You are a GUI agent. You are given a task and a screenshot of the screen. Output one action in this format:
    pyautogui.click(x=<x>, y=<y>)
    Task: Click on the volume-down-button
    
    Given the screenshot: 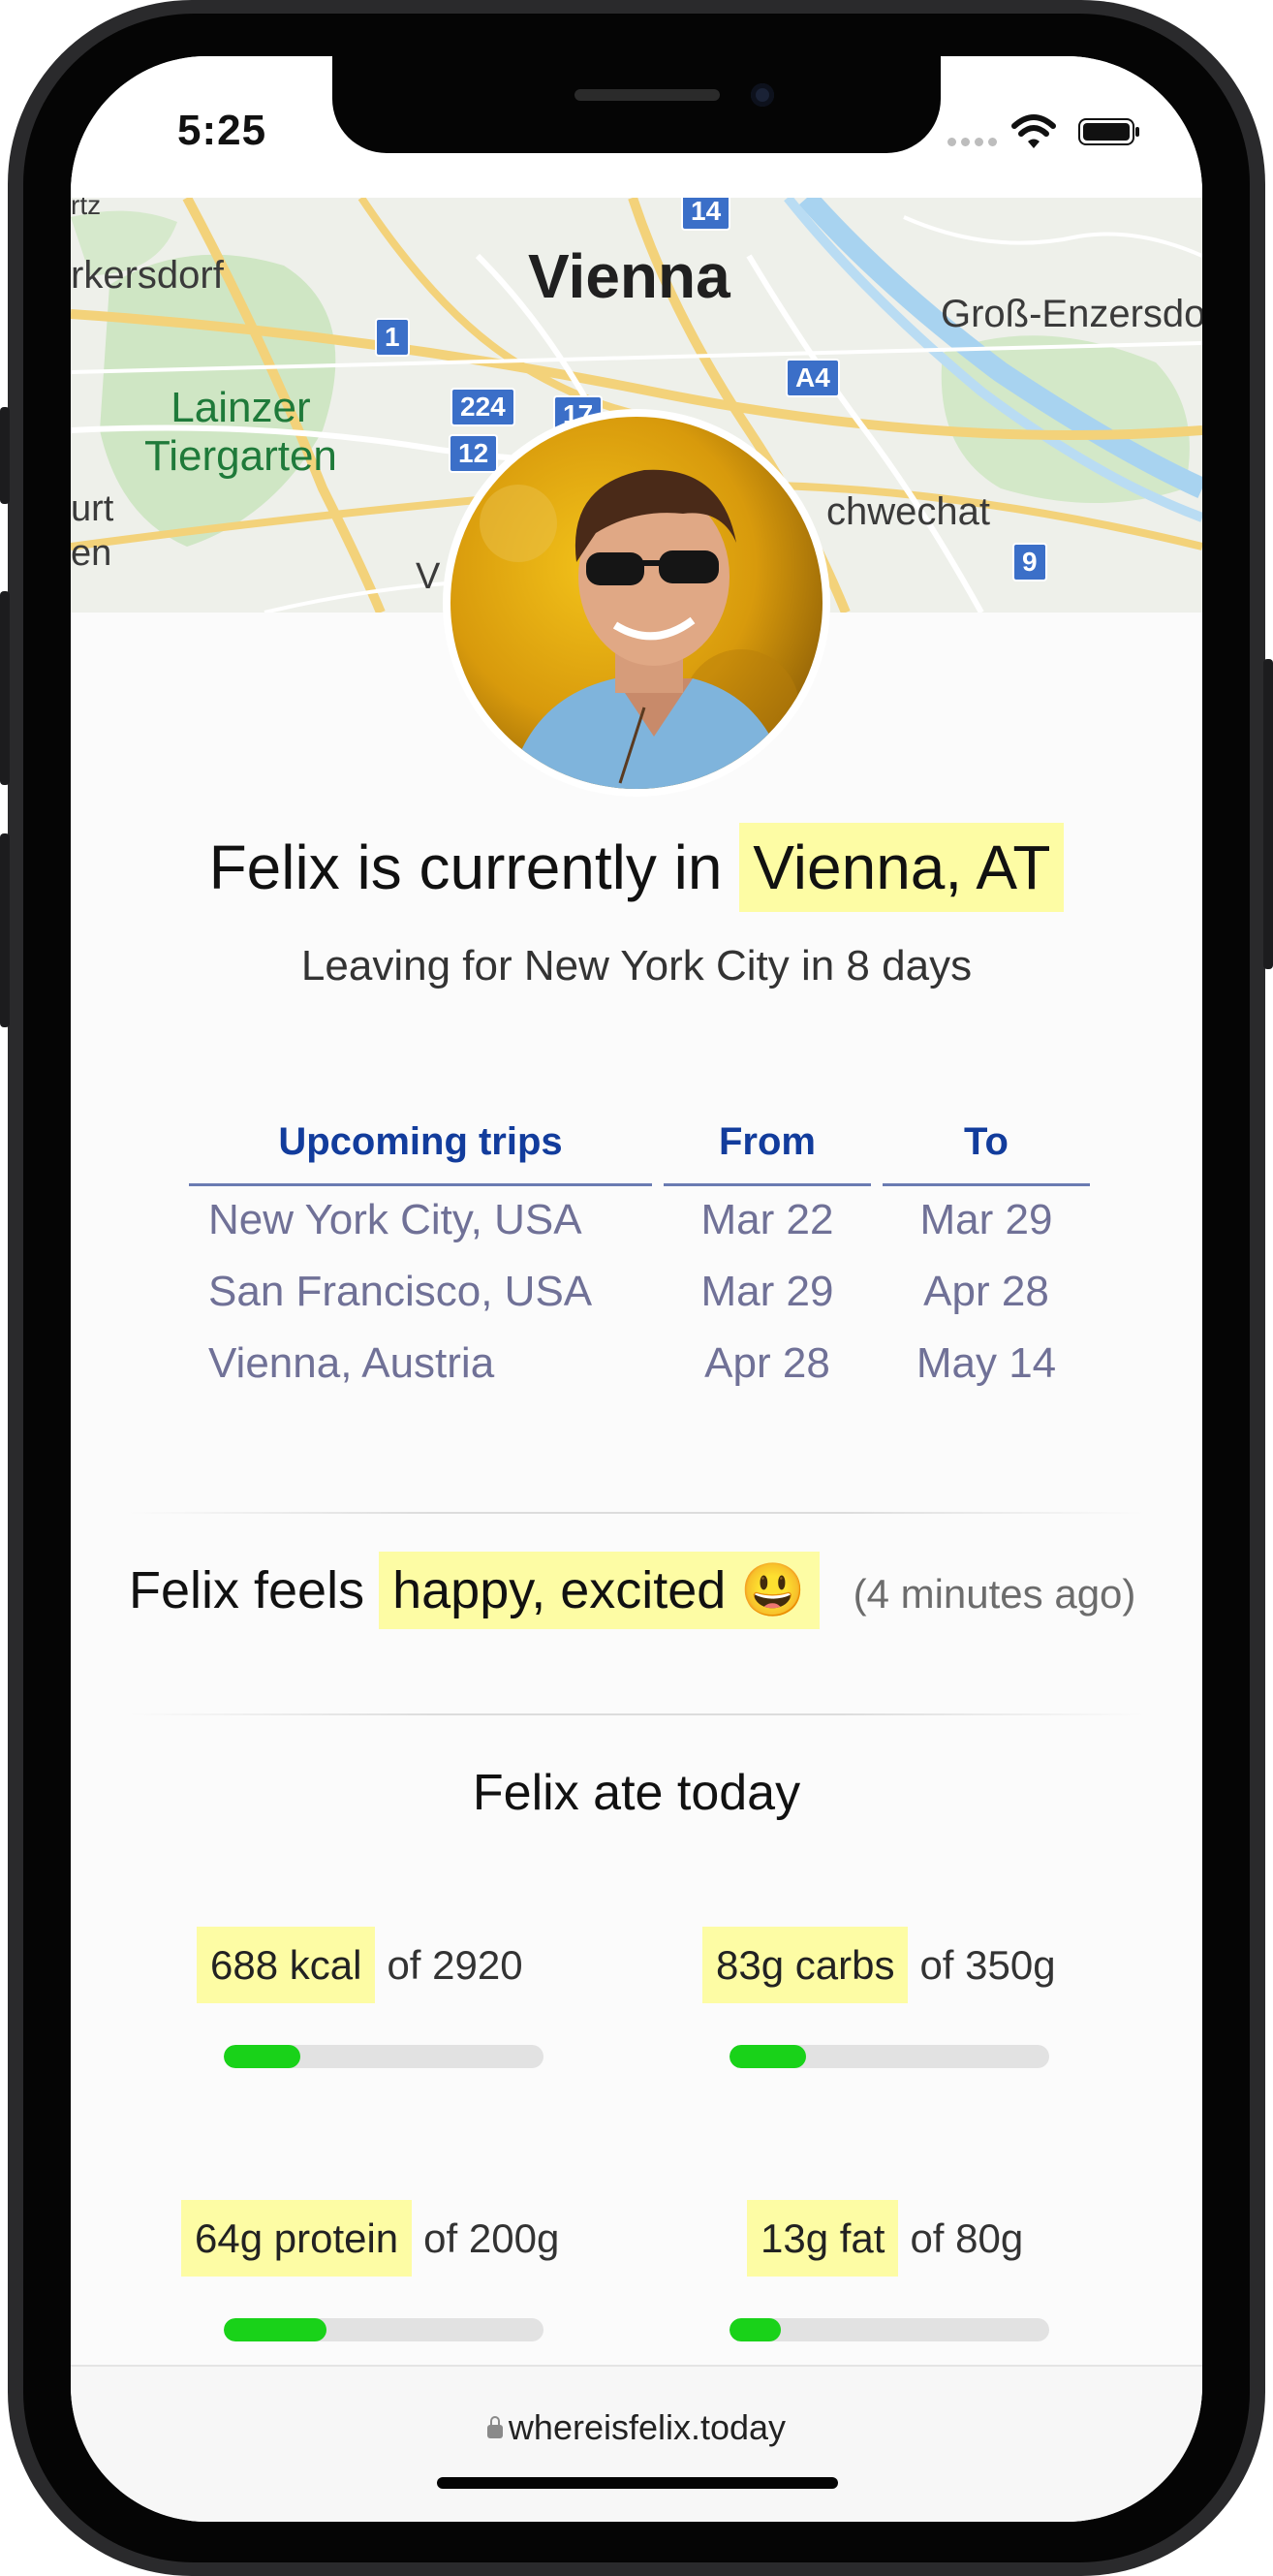 What is the action you would take?
    pyautogui.click(x=5, y=930)
    